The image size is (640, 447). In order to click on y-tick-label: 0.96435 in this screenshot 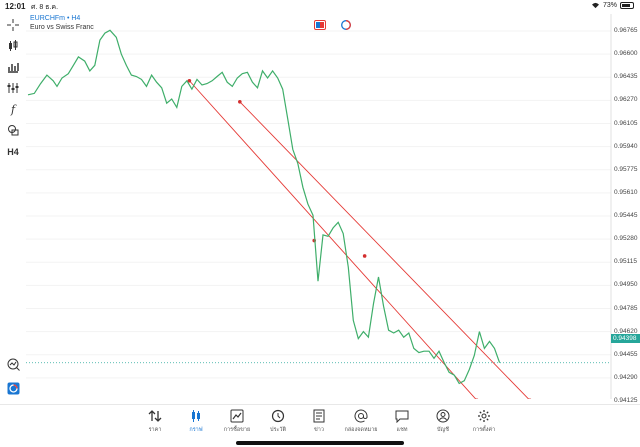, I will do `click(626, 77)`.